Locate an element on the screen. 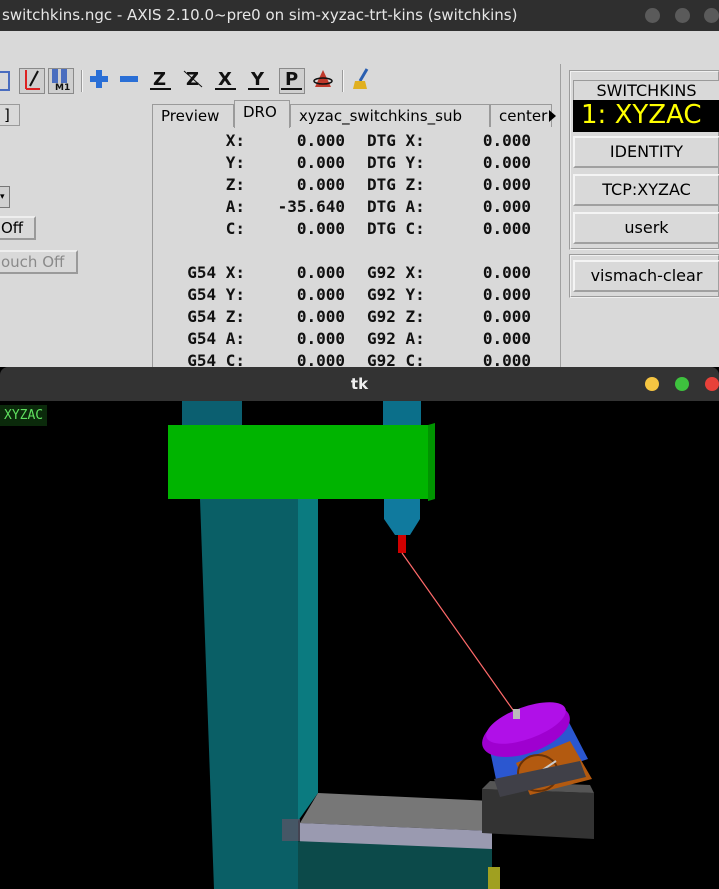 Image resolution: width=719 pixels, height=889 pixels. tcp-xyzac-button: TCP:XYZAC is located at coordinates (646, 190).